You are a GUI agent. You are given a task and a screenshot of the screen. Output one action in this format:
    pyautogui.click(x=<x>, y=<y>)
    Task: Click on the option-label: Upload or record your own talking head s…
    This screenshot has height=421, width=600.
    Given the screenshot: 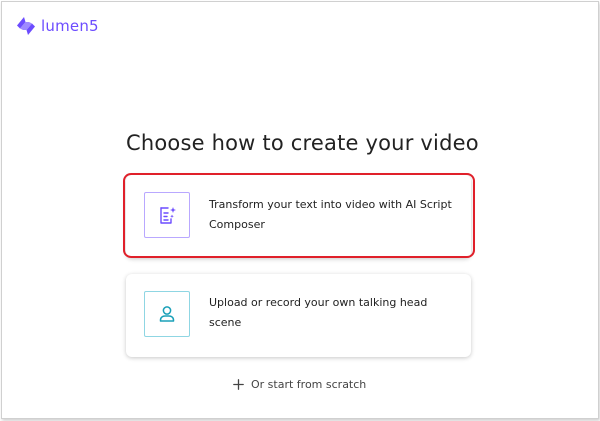 What is the action you would take?
    pyautogui.click(x=318, y=312)
    